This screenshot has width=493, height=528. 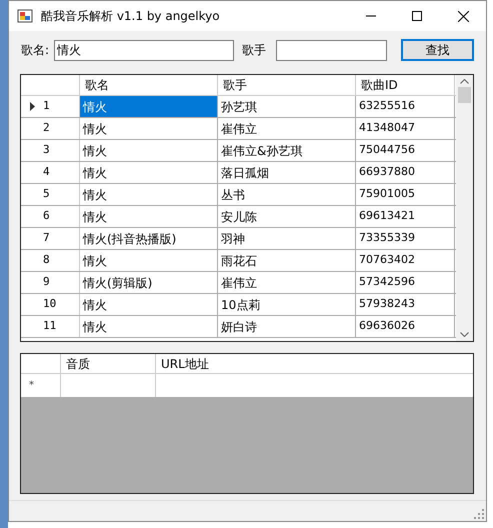 What do you see at coordinates (405, 304) in the screenshot?
I see `song-id-cell: 57938243` at bounding box center [405, 304].